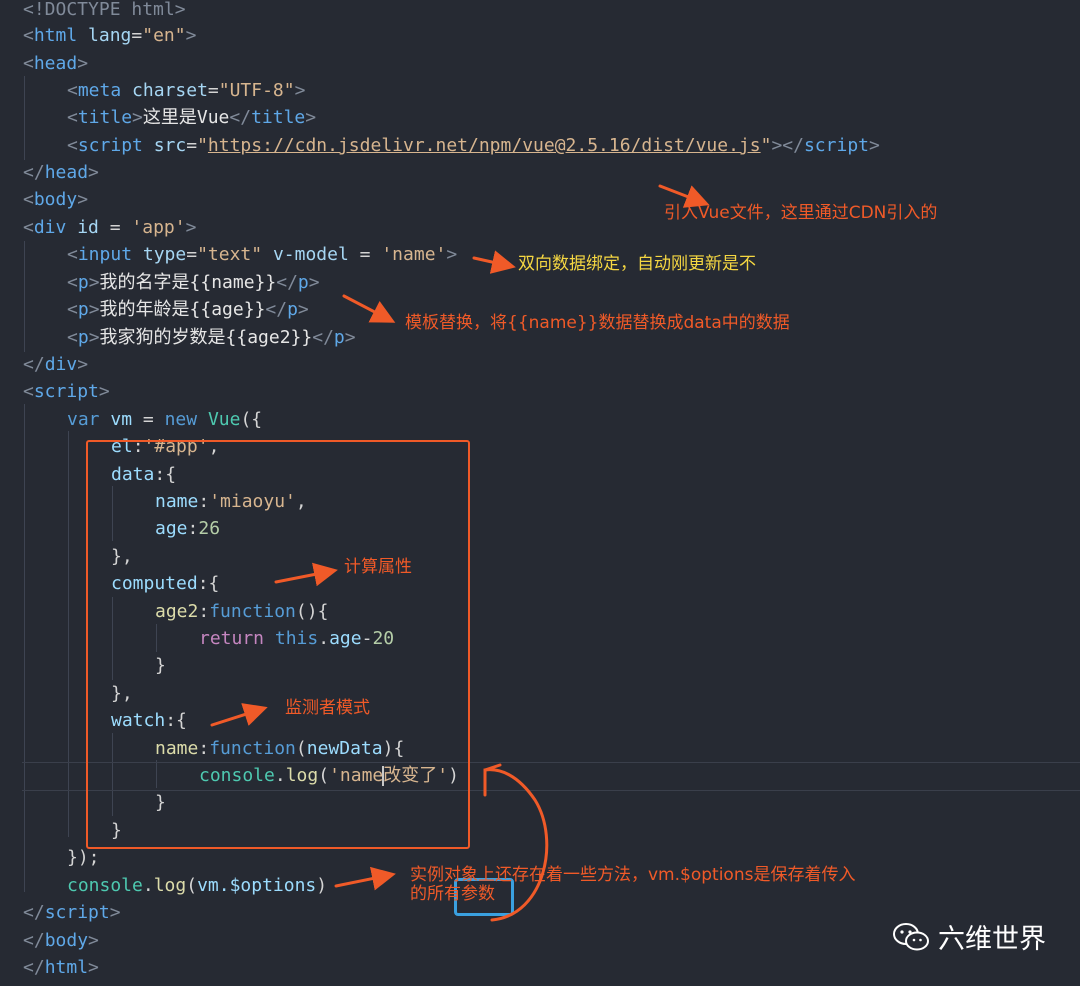 This screenshot has width=1080, height=986. Describe the element at coordinates (452, 894) in the screenshot. I see `annotation-options-line2: 的所有参数` at that location.